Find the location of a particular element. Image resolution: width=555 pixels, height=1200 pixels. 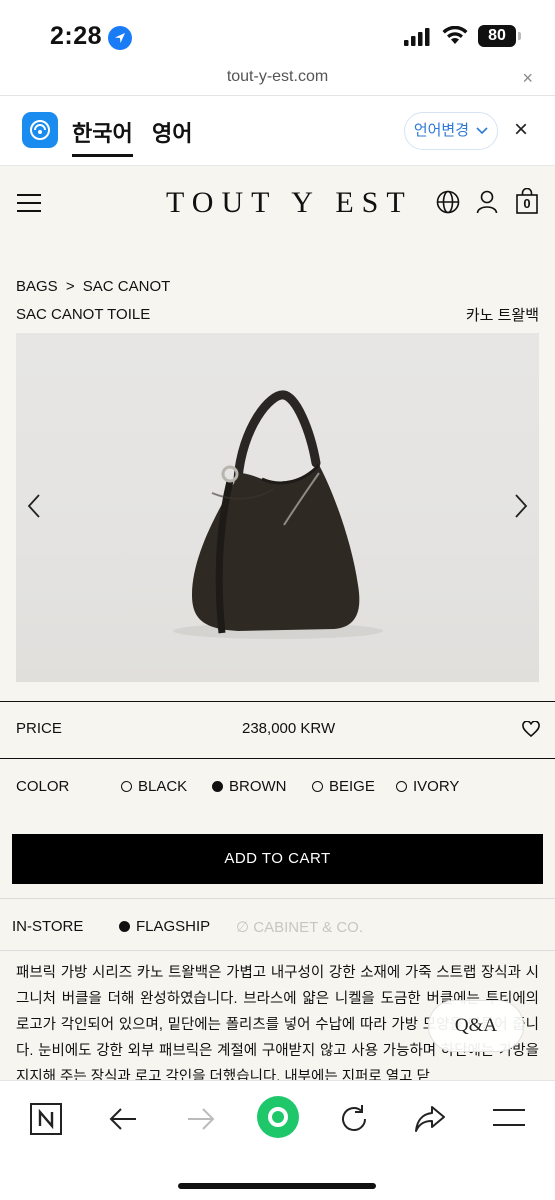

color-label: COLOR is located at coordinates (43, 786).